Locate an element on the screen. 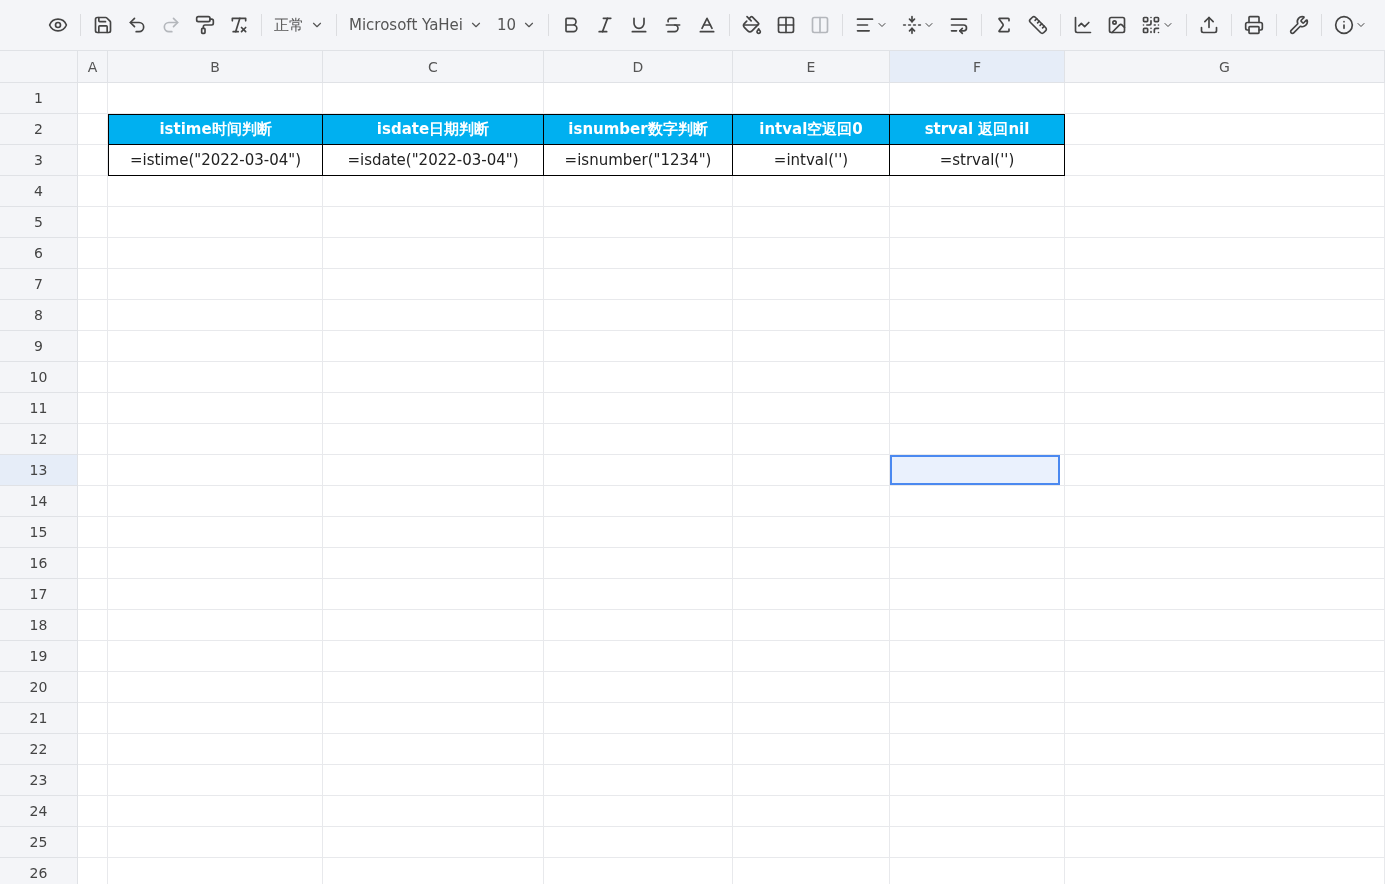  info-icon is located at coordinates (1344, 25).